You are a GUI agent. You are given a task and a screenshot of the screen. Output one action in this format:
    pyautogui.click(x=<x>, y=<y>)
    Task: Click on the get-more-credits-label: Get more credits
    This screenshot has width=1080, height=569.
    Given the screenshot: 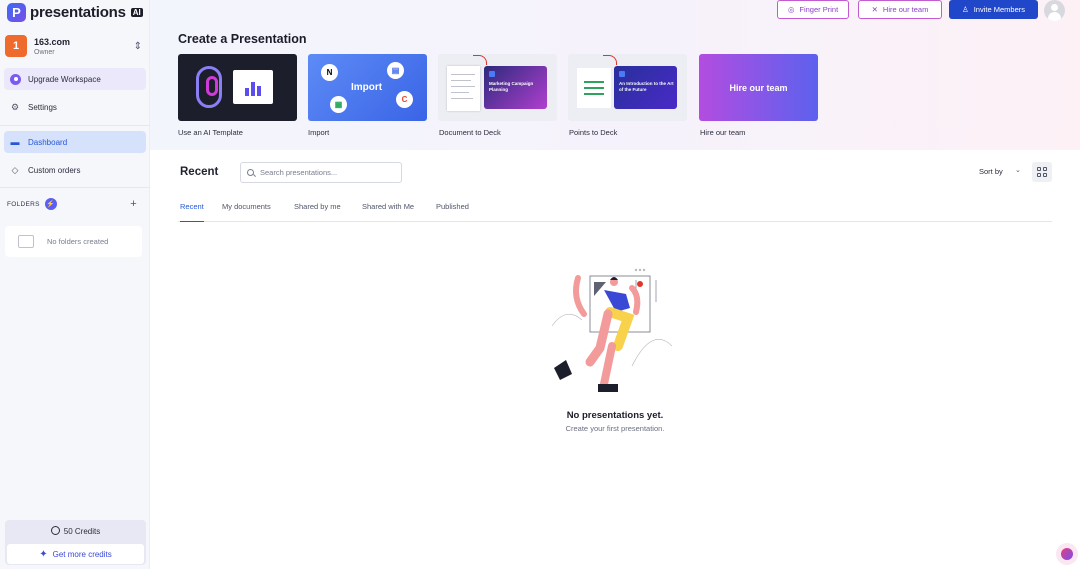 What is the action you would take?
    pyautogui.click(x=82, y=554)
    